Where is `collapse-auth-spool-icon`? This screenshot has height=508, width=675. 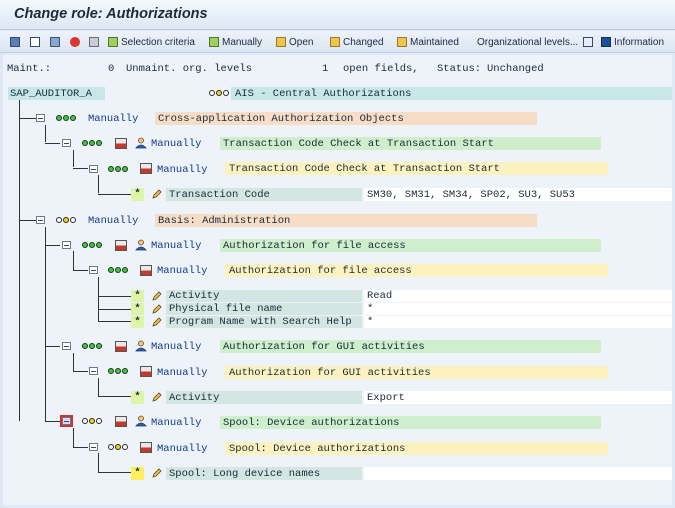
collapse-auth-spool-icon is located at coordinates (93, 447).